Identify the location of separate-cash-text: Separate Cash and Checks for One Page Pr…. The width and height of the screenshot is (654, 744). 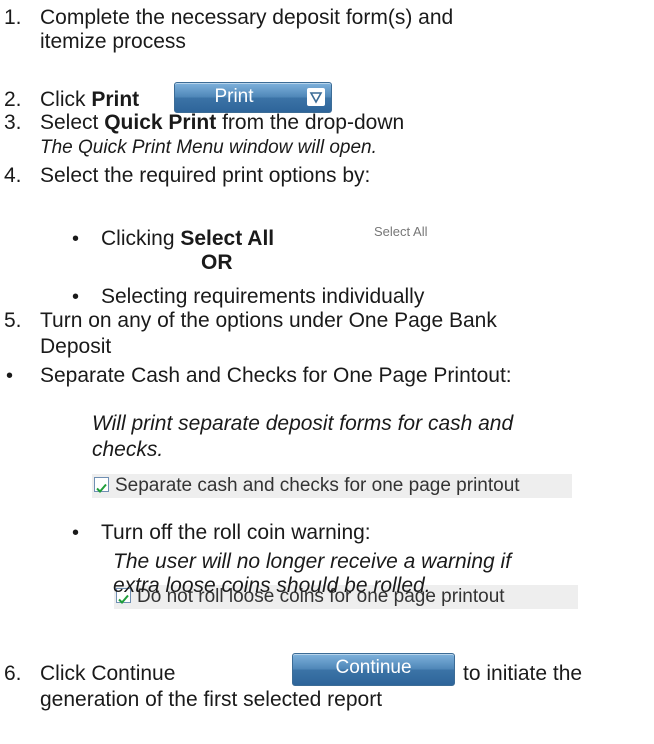
(276, 375).